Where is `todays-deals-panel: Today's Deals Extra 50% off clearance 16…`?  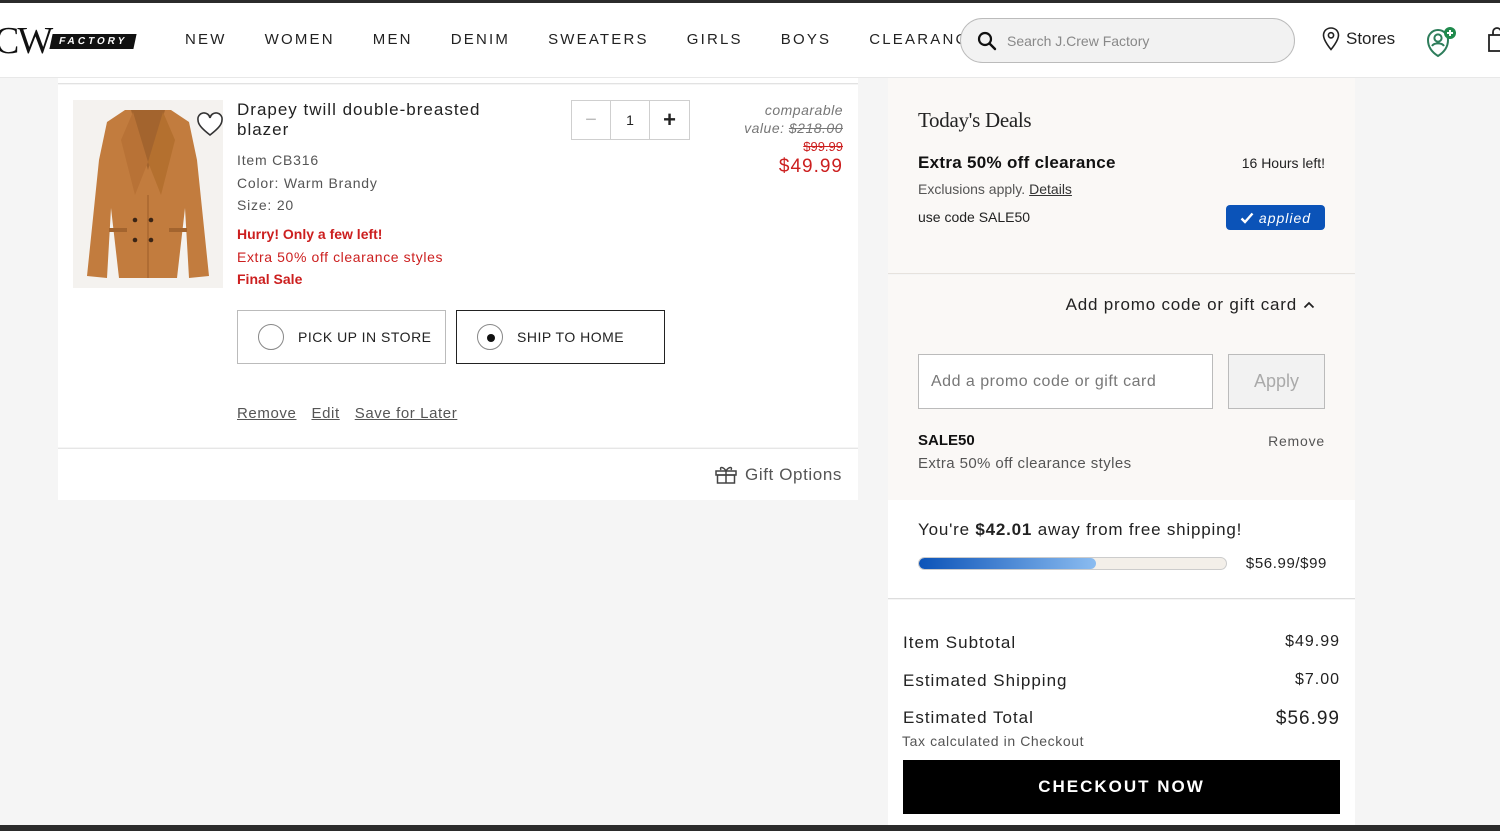
todays-deals-panel: Today's Deals Extra 50% off clearance 16… is located at coordinates (1121, 176).